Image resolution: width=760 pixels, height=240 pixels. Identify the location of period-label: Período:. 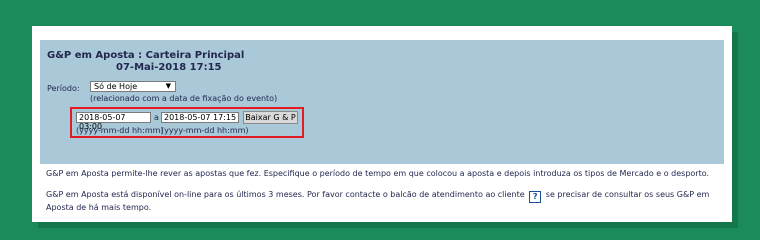
(63, 88).